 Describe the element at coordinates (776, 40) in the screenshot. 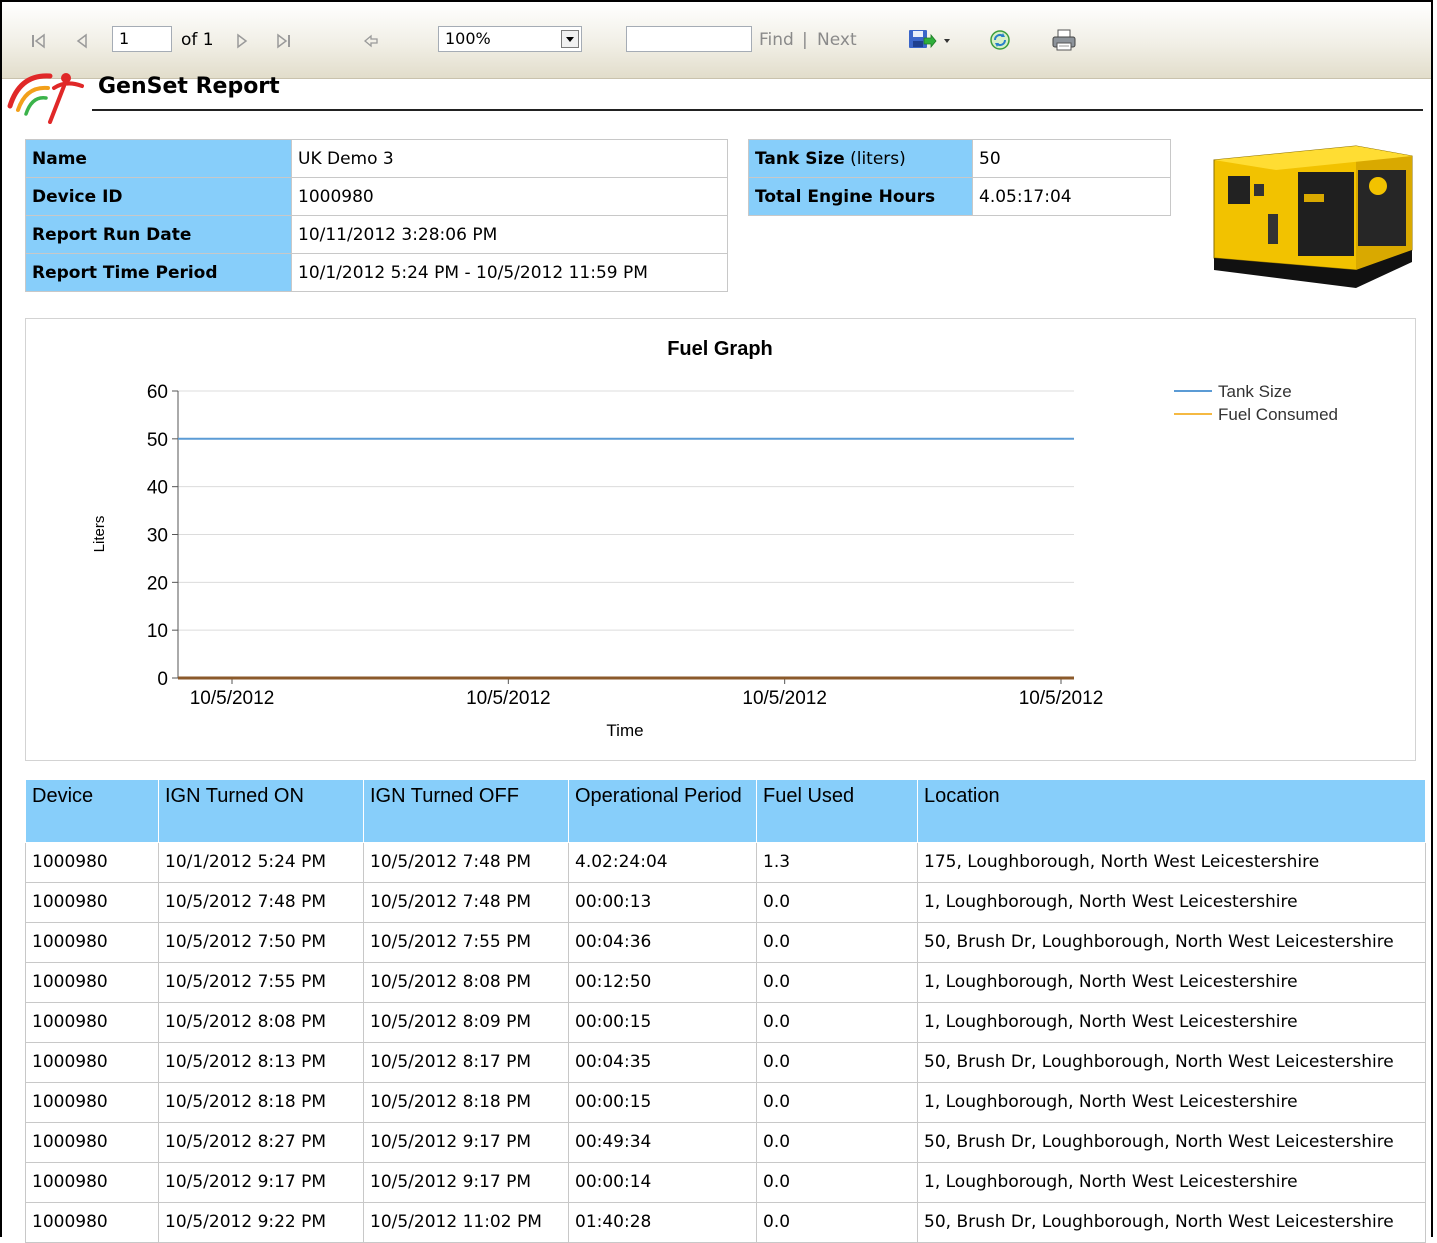

I see `find-link: Find` at that location.